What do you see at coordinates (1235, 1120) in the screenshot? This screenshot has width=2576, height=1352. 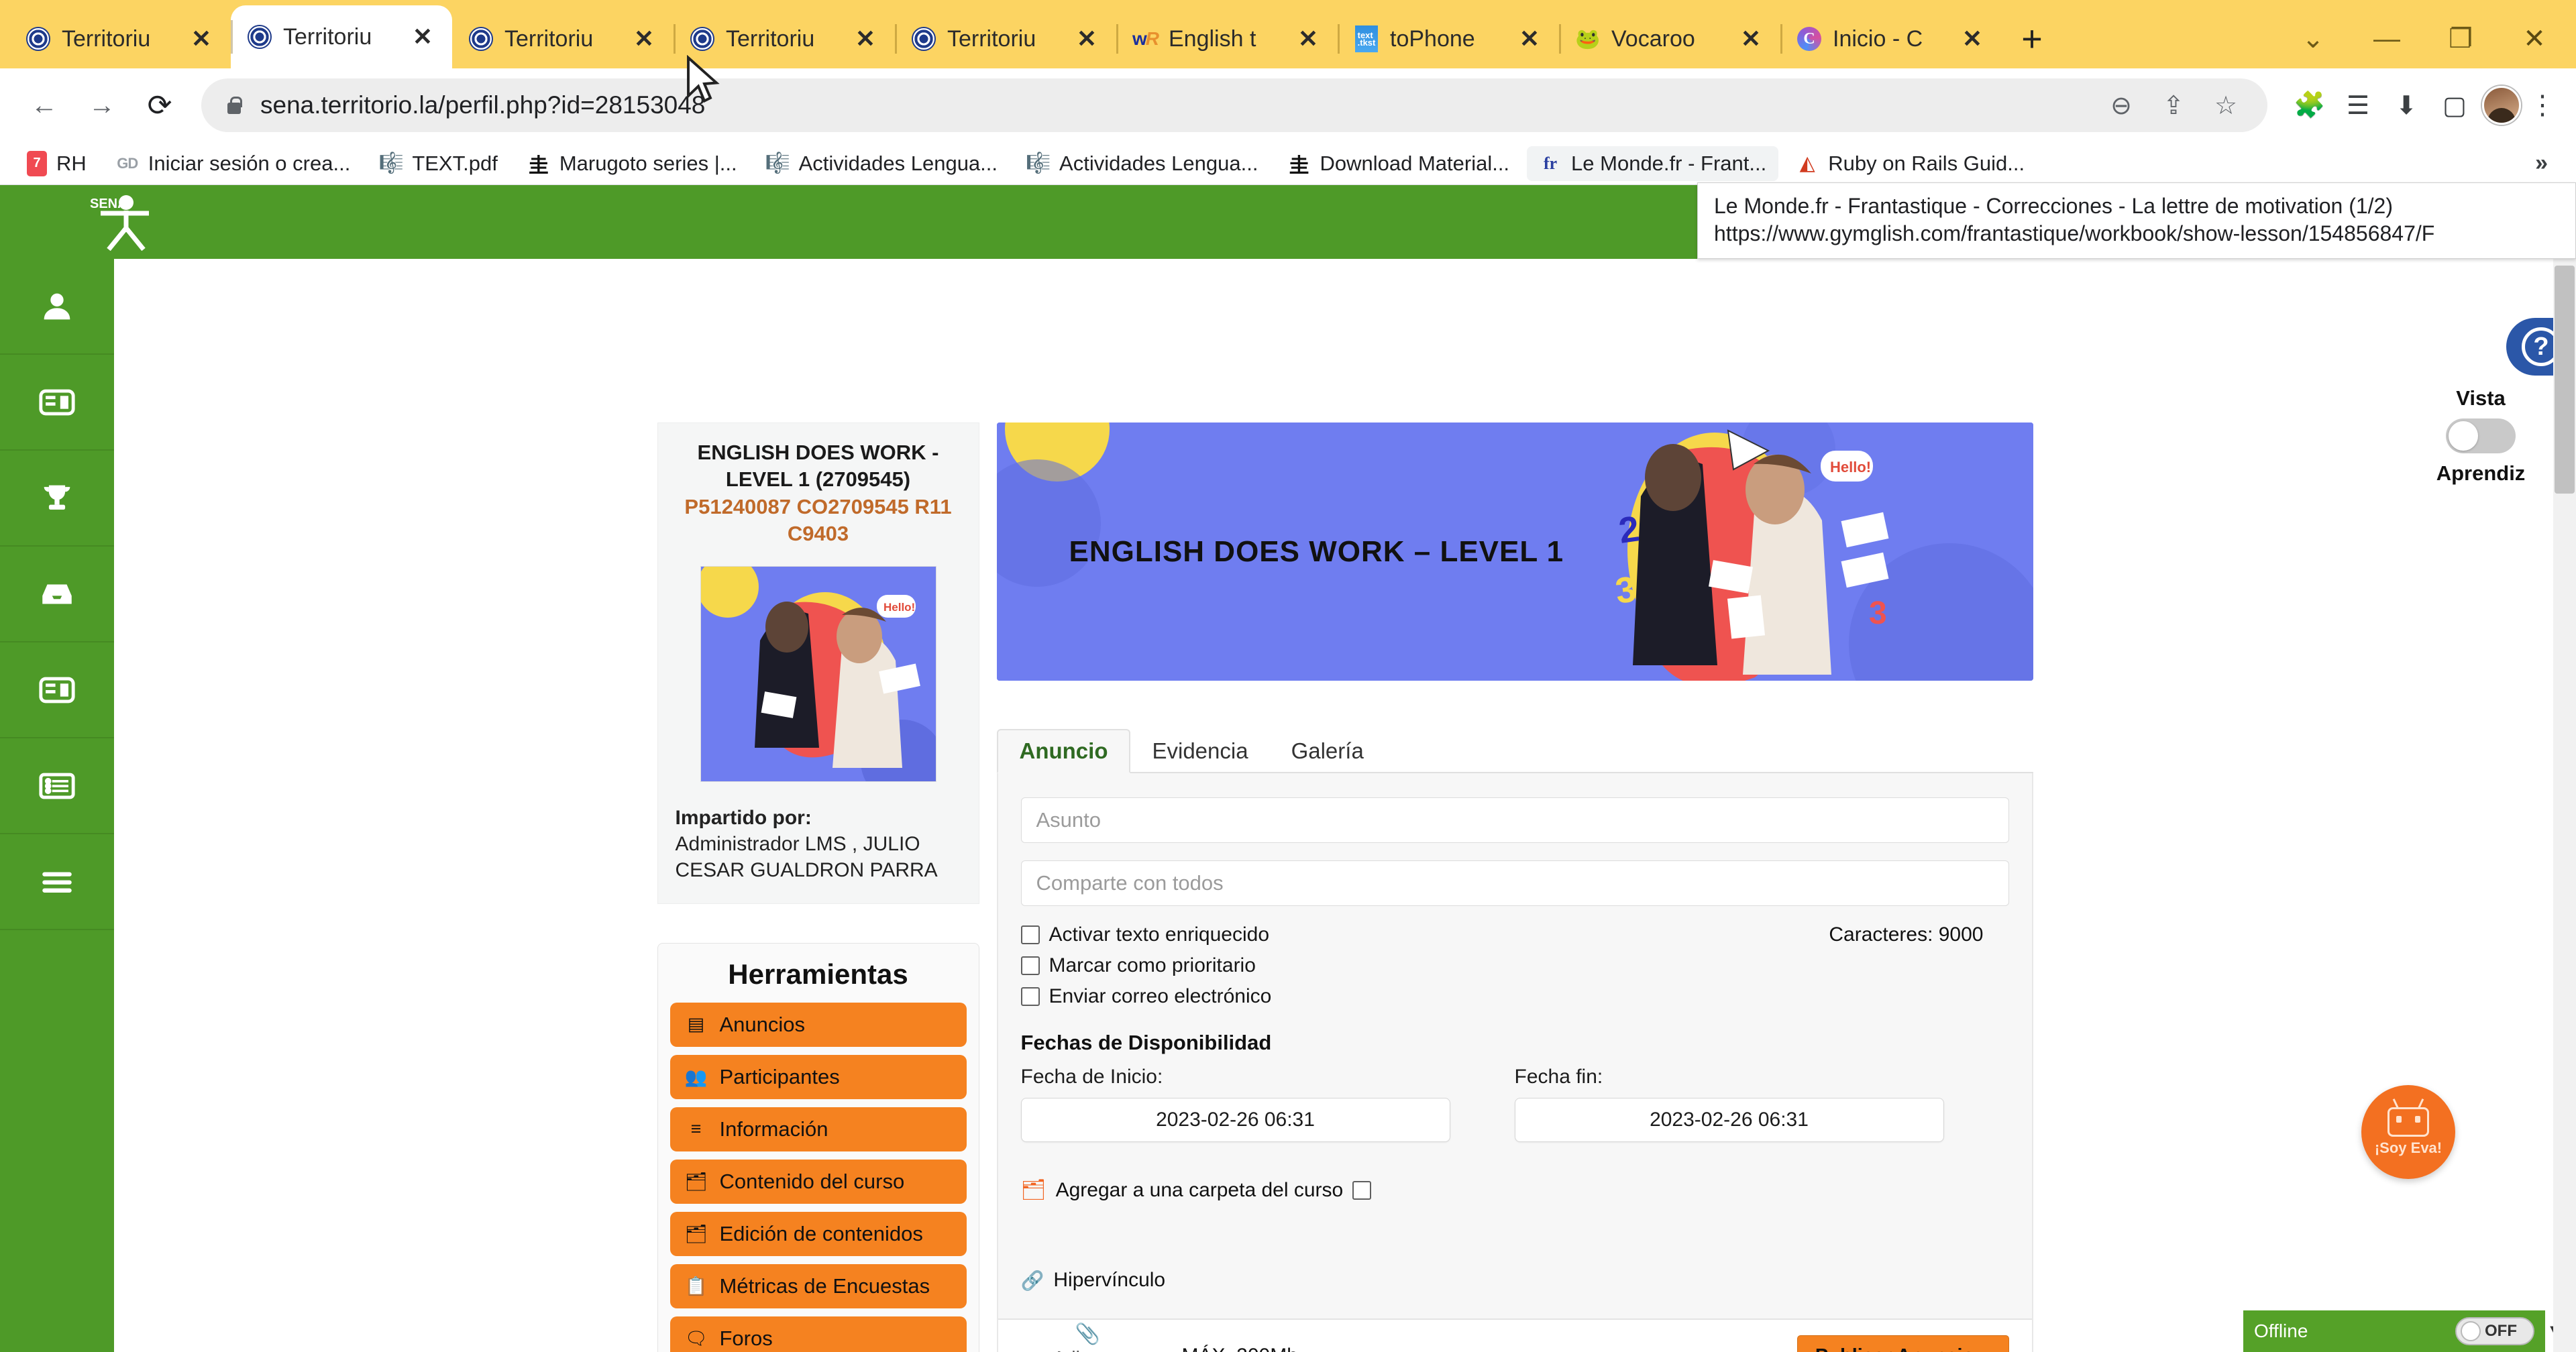 I see `start-date-input: 2023-02-26 06:31` at bounding box center [1235, 1120].